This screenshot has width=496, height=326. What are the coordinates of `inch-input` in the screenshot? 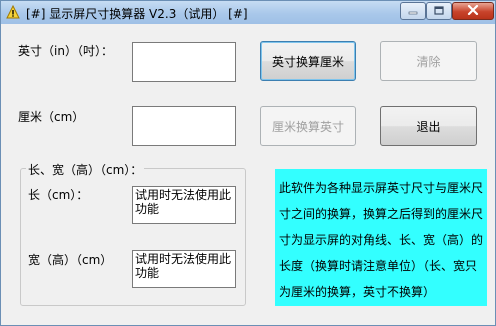 It's located at (184, 62).